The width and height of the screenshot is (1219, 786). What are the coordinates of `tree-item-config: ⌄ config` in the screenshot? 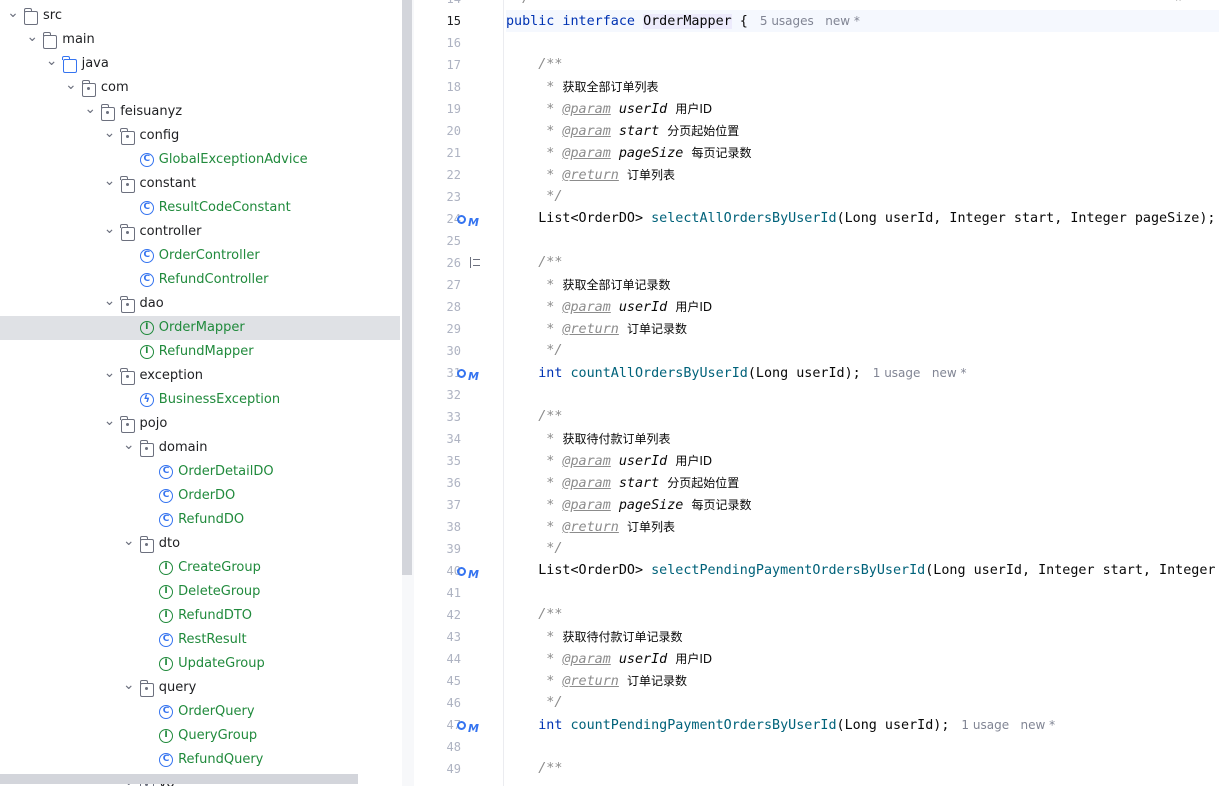 It's located at (200, 136).